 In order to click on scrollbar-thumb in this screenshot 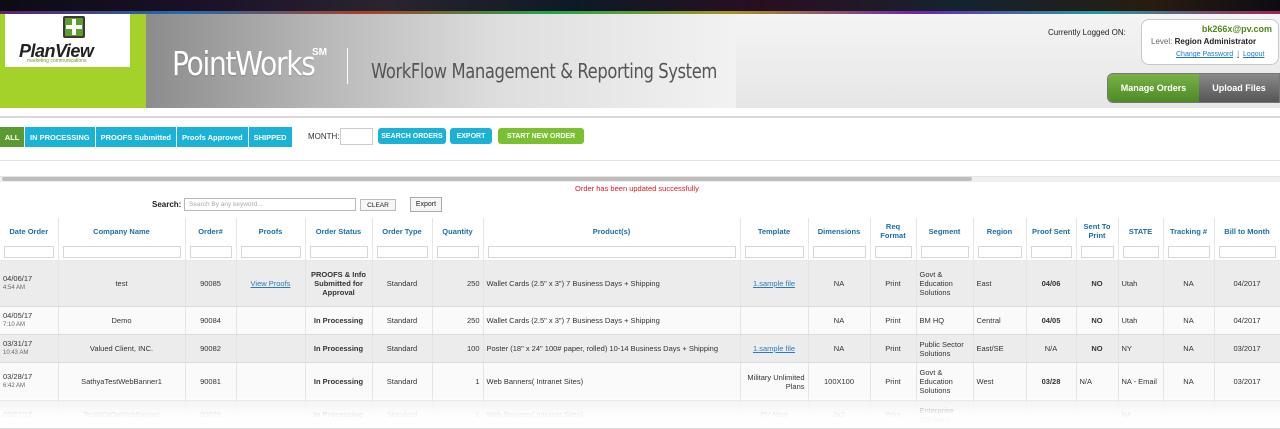, I will do `click(487, 179)`.